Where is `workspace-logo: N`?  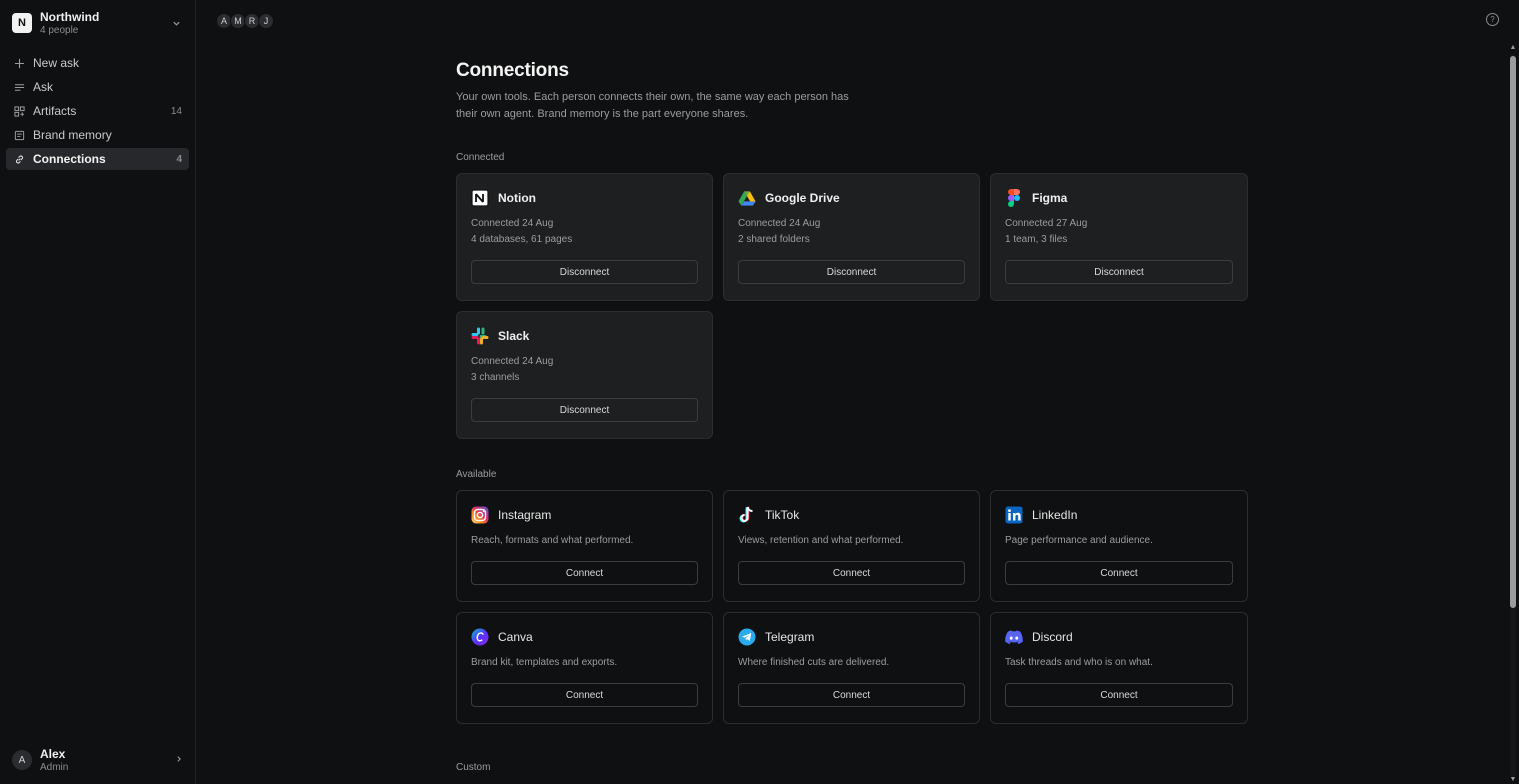
workspace-logo: N is located at coordinates (22, 23).